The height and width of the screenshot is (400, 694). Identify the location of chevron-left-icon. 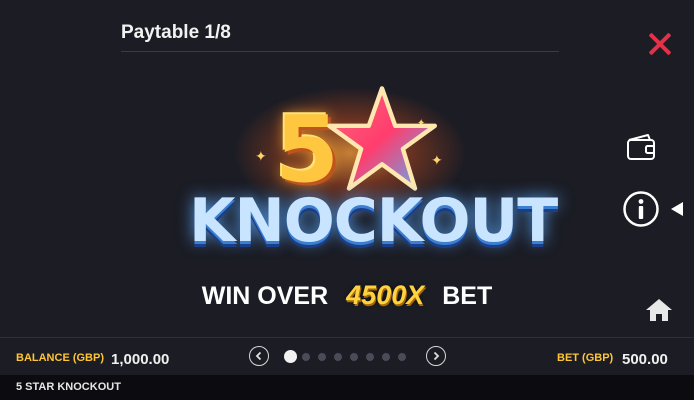
(259, 356).